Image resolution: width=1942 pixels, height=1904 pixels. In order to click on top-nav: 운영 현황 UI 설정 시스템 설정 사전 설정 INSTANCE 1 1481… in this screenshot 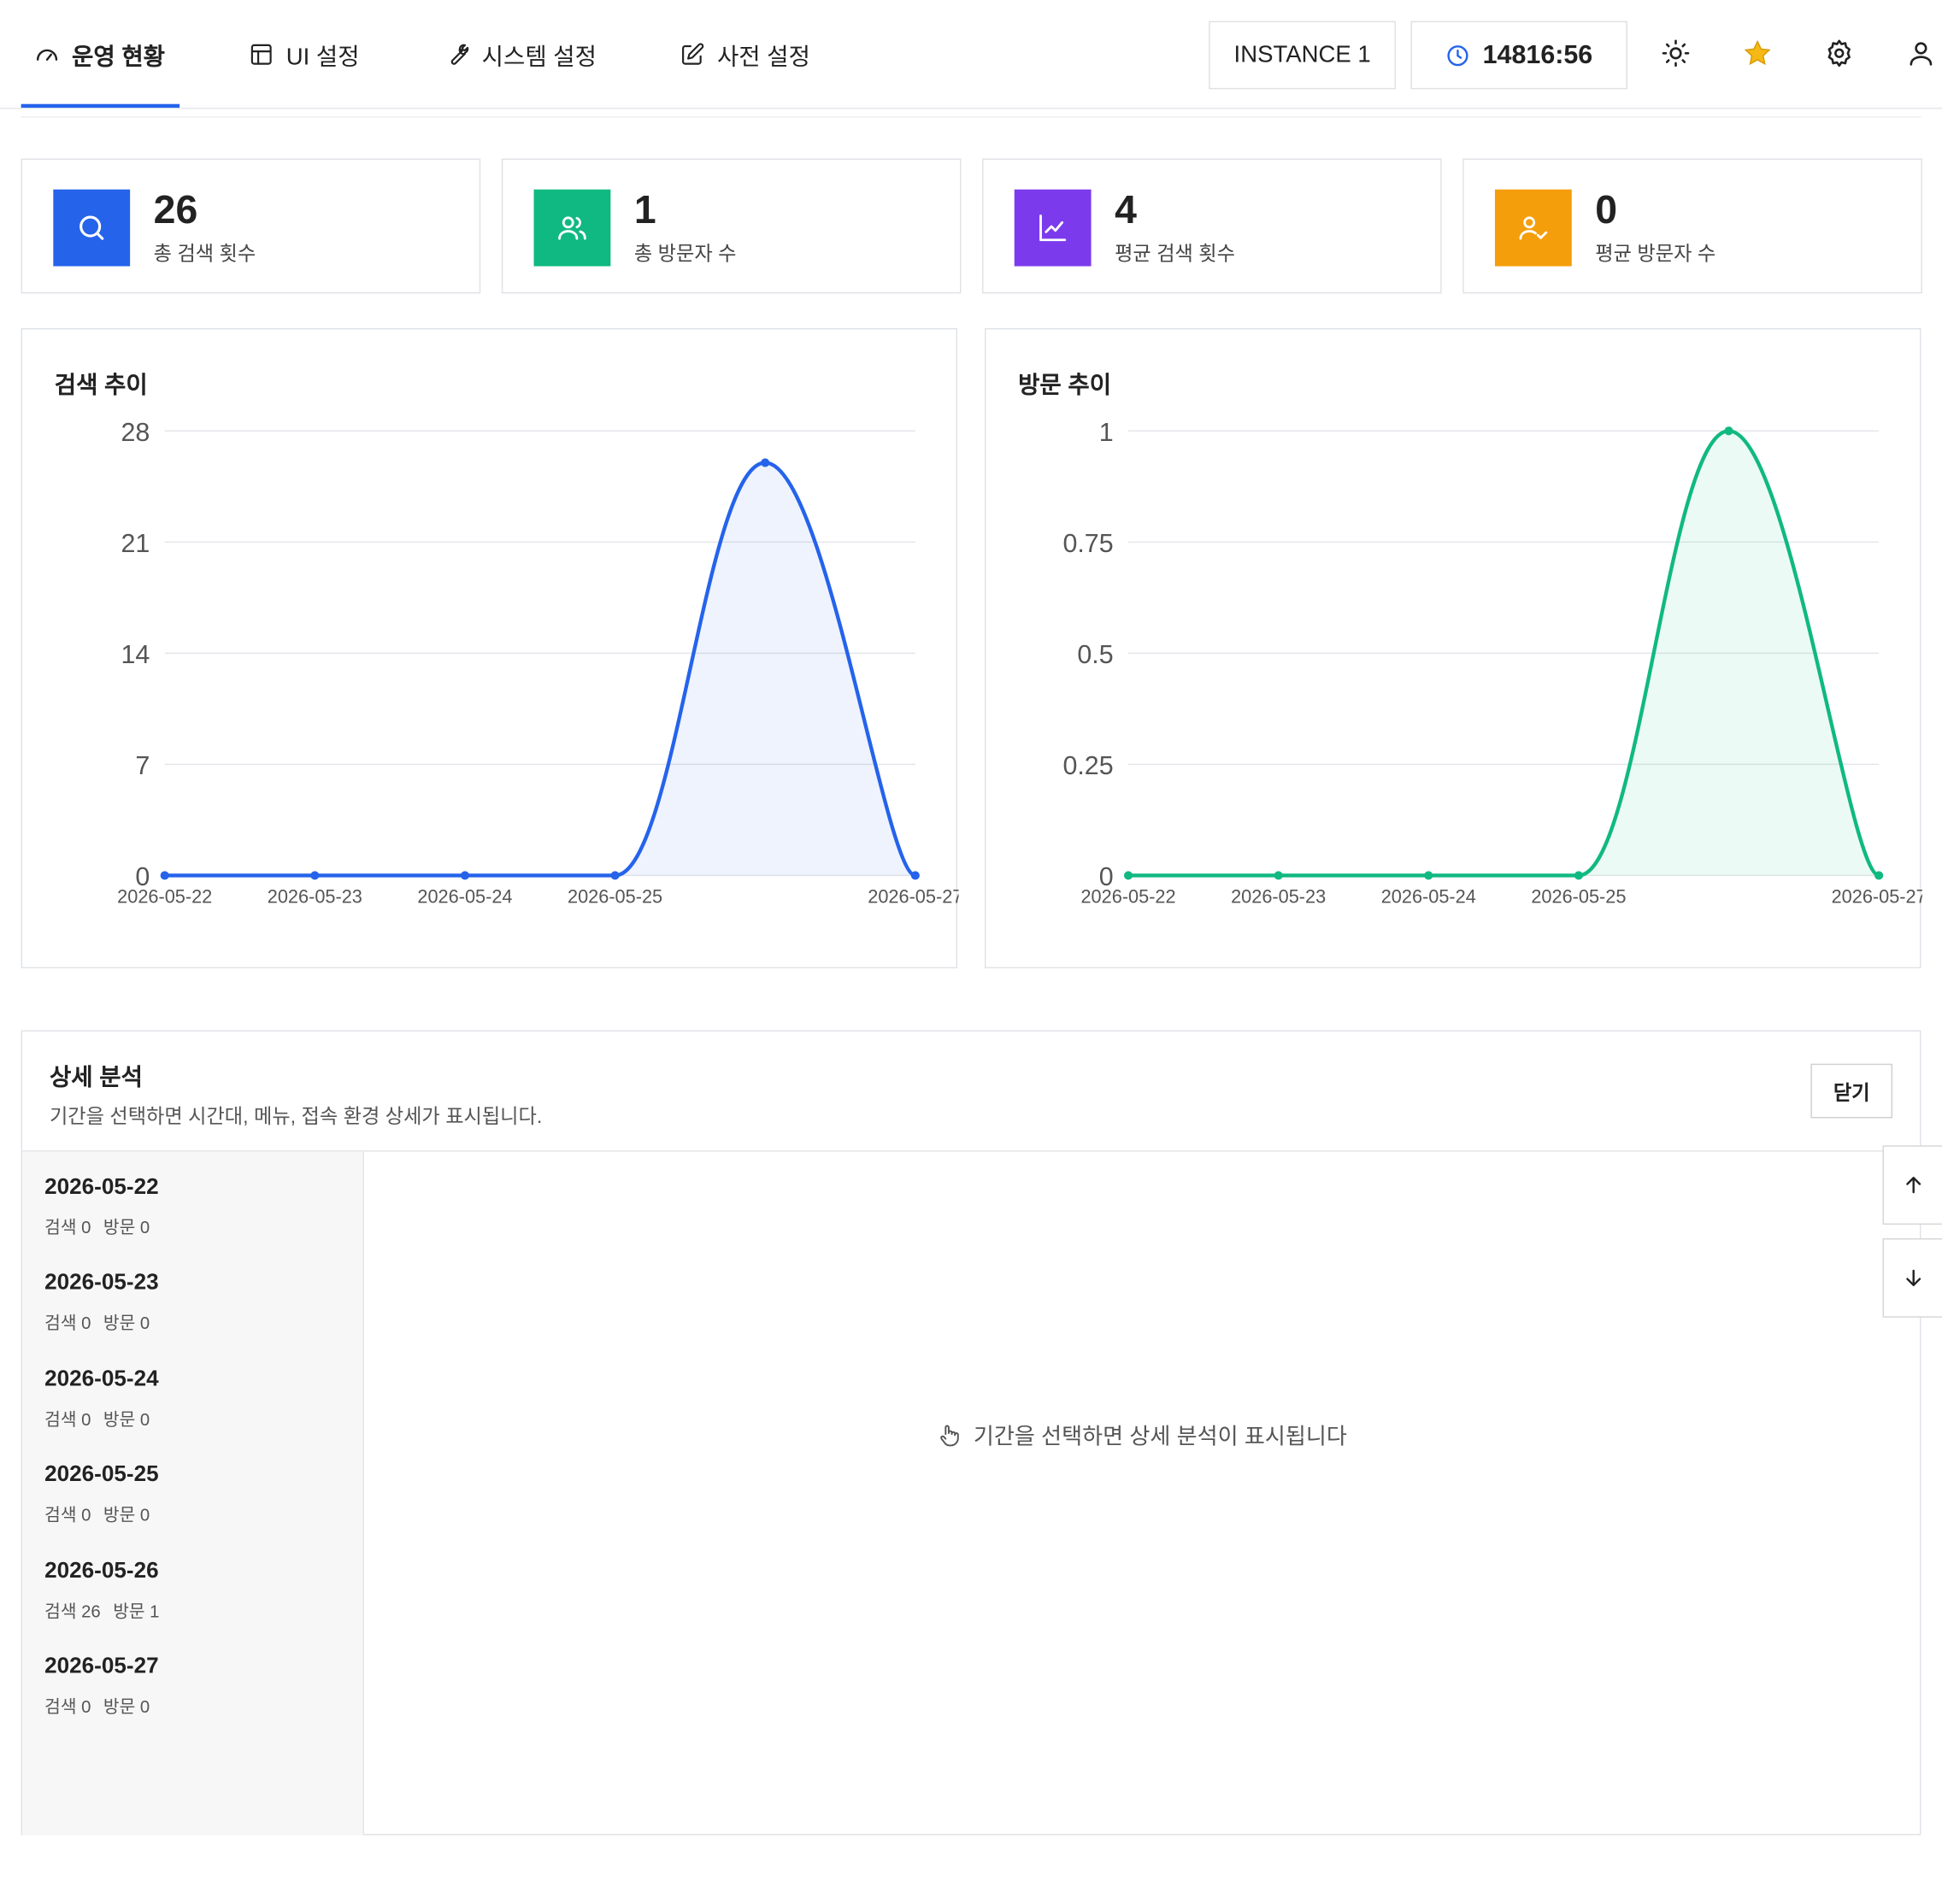, I will do `click(971, 54)`.